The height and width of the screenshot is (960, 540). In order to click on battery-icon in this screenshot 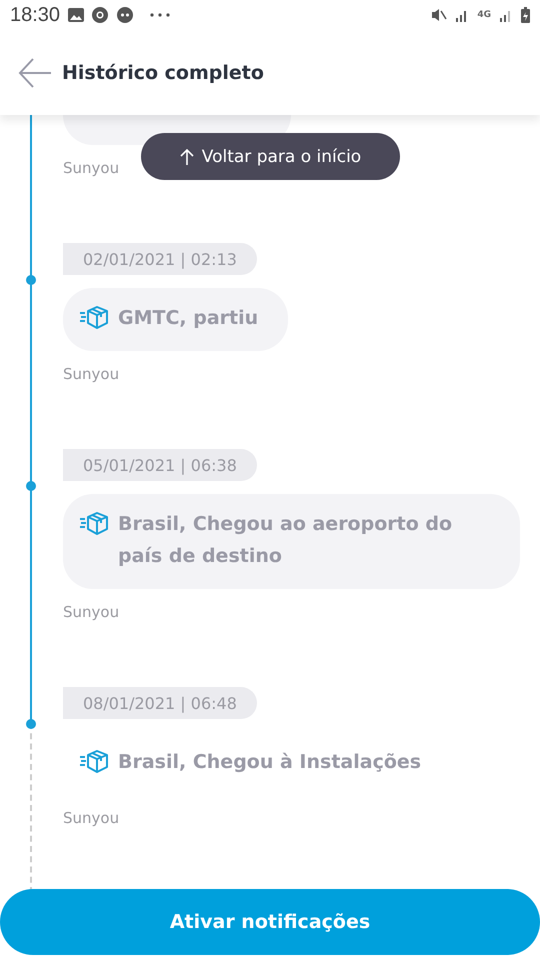, I will do `click(525, 15)`.